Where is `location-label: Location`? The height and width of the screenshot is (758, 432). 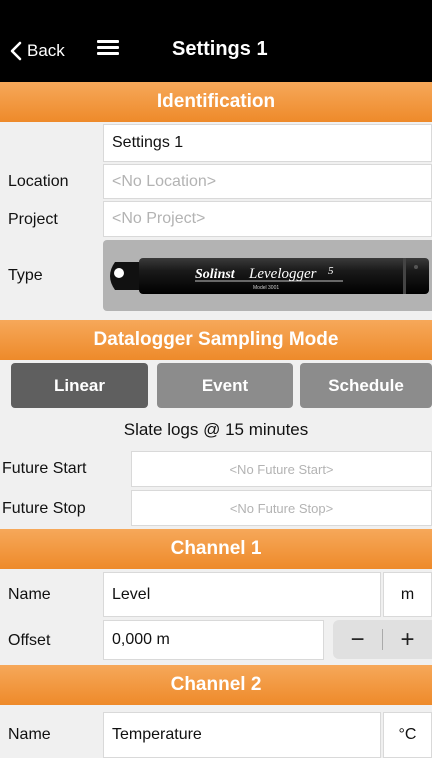 location-label: Location is located at coordinates (38, 181).